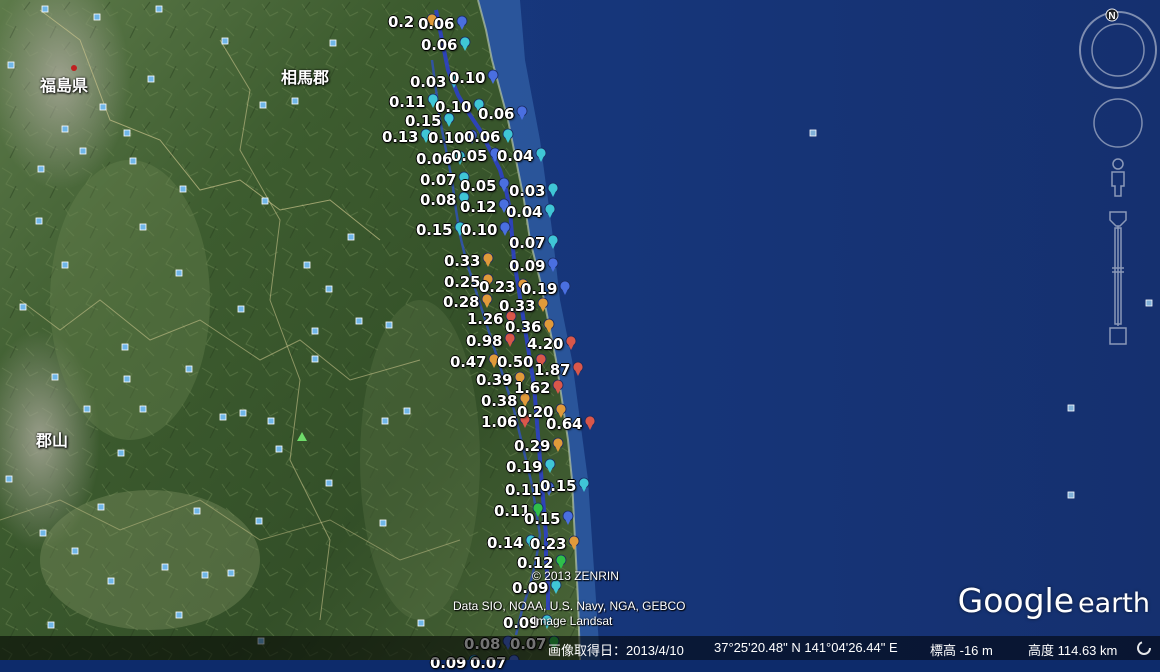 The image size is (1160, 672). What do you see at coordinates (64, 86) in the screenshot?
I see `place-label-fukushima: 福島県` at bounding box center [64, 86].